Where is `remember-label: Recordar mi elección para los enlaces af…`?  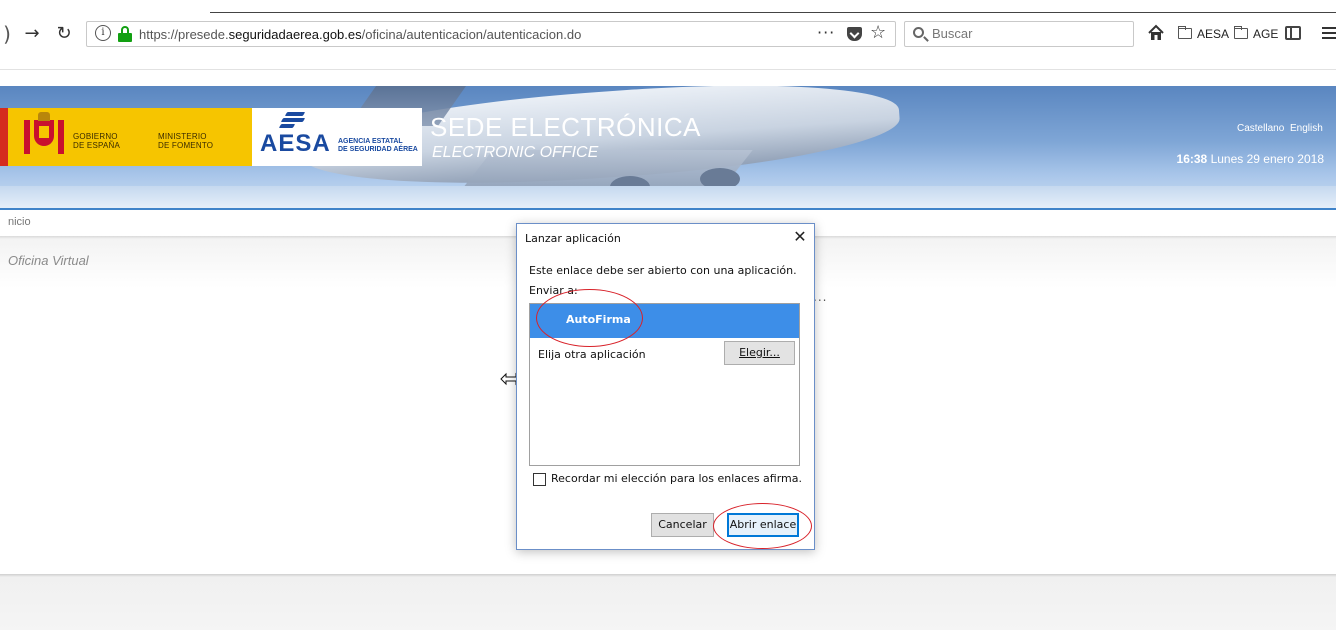 remember-label: Recordar mi elección para los enlaces af… is located at coordinates (677, 478).